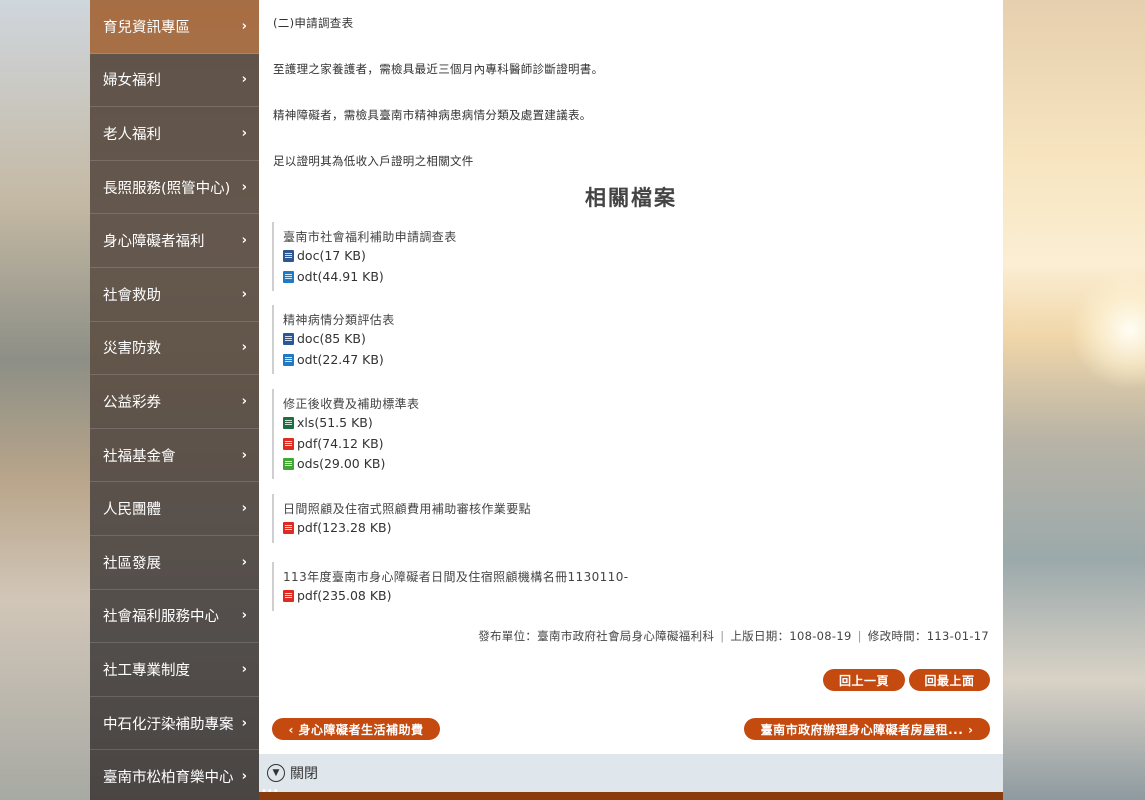 The width and height of the screenshot is (1145, 800). Describe the element at coordinates (456, 577) in the screenshot. I see `file-group-title: 113年度臺南市身心障礙者日間及住宿照顧機構名冊1130110-` at that location.